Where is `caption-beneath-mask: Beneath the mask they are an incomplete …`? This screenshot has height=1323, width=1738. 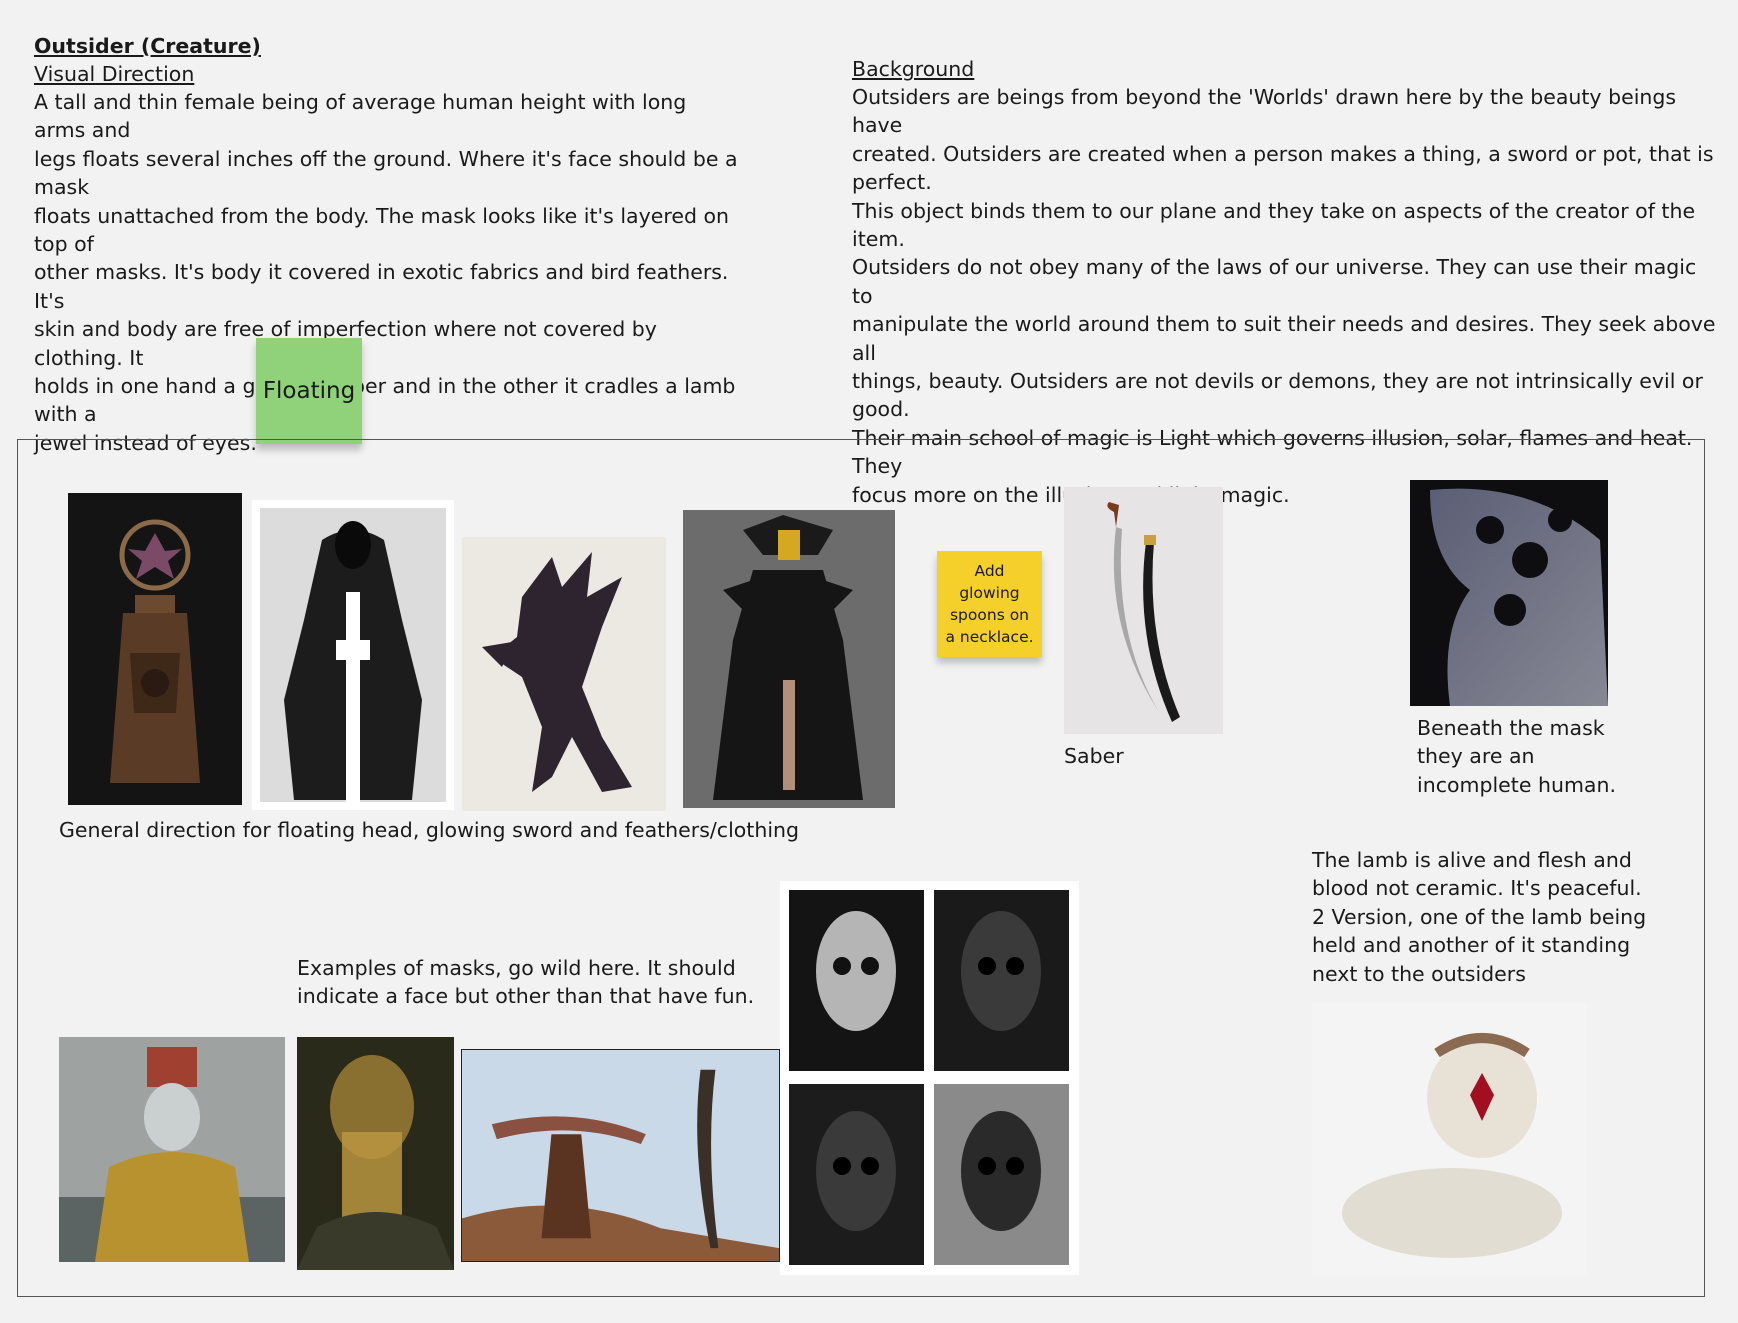
caption-beneath-mask: Beneath the mask they are an incomplete … is located at coordinates (1516, 756).